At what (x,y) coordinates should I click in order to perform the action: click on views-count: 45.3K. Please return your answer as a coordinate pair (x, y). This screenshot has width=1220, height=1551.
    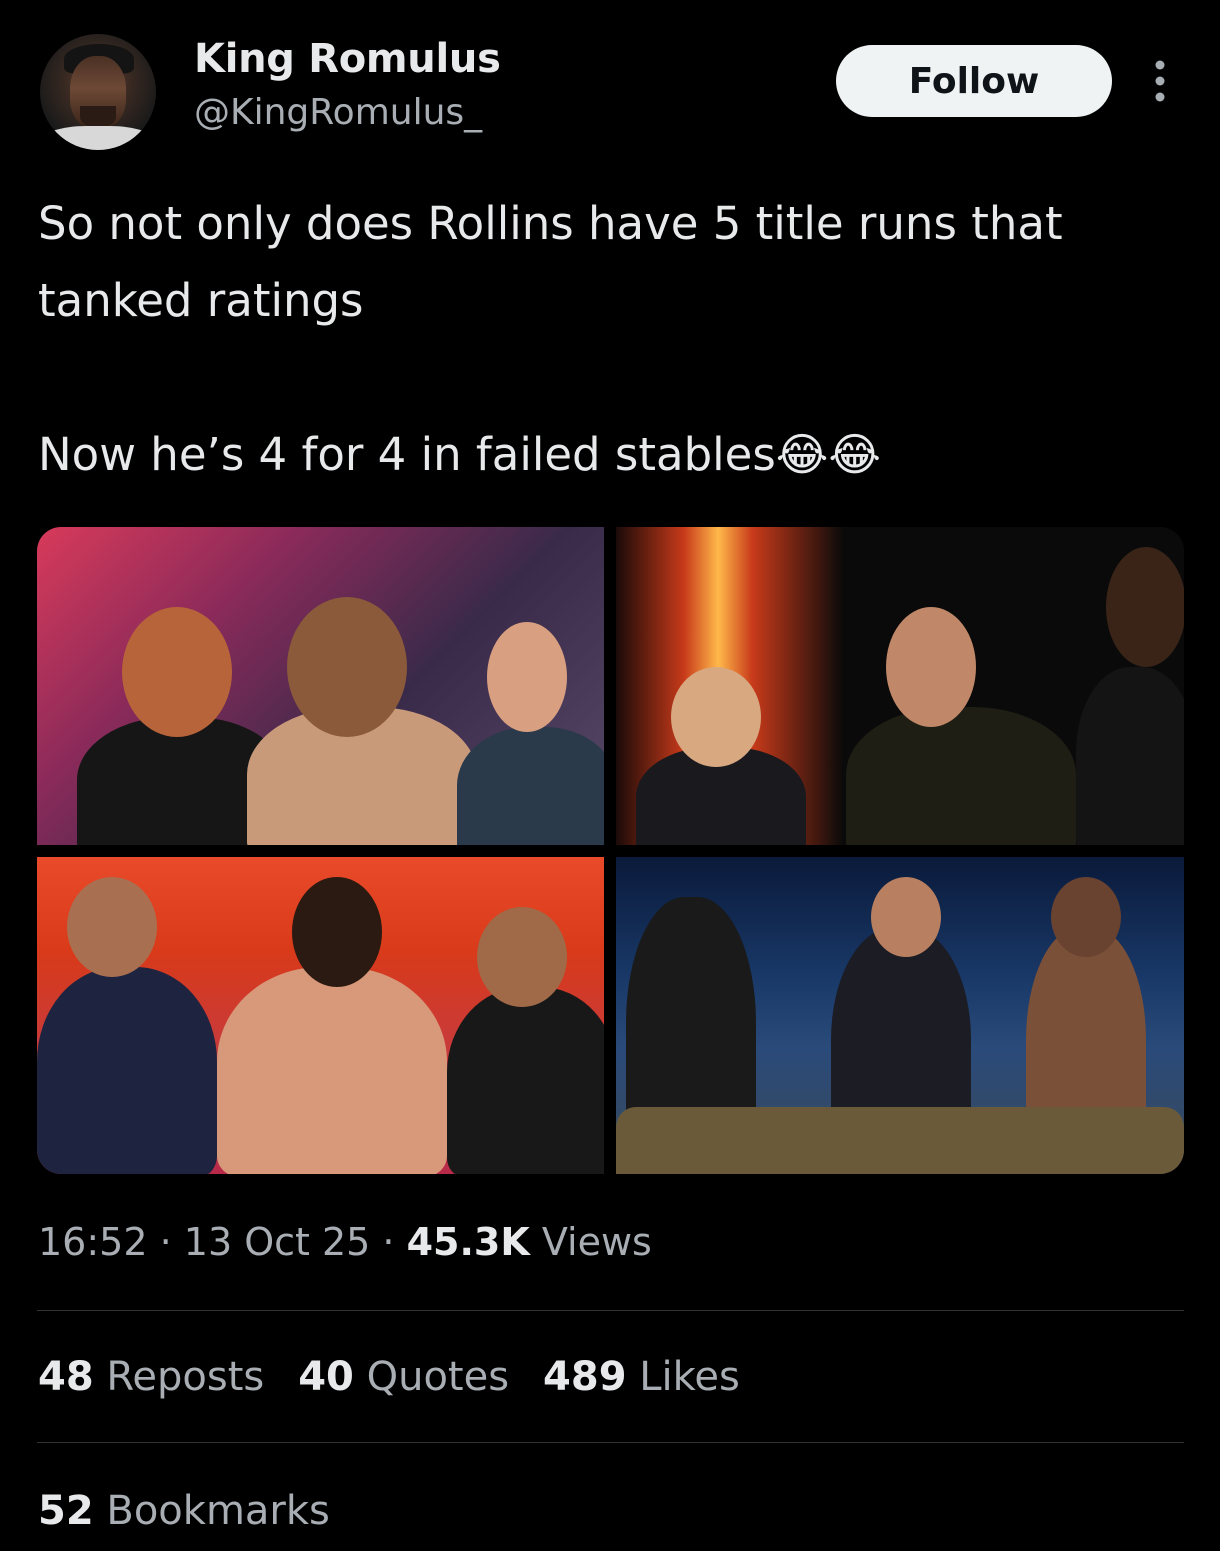
    Looking at the image, I should click on (468, 1242).